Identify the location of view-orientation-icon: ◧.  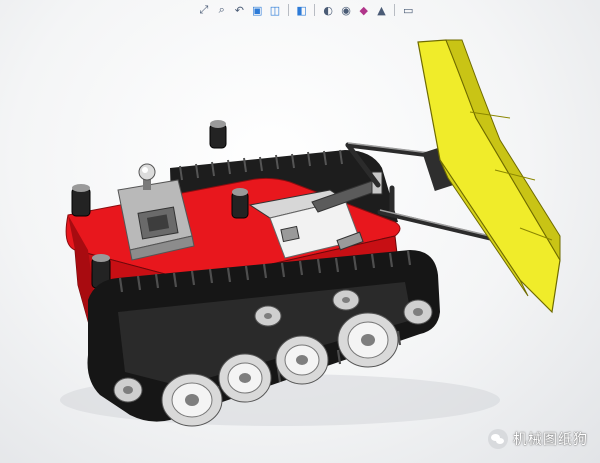
(302, 10).